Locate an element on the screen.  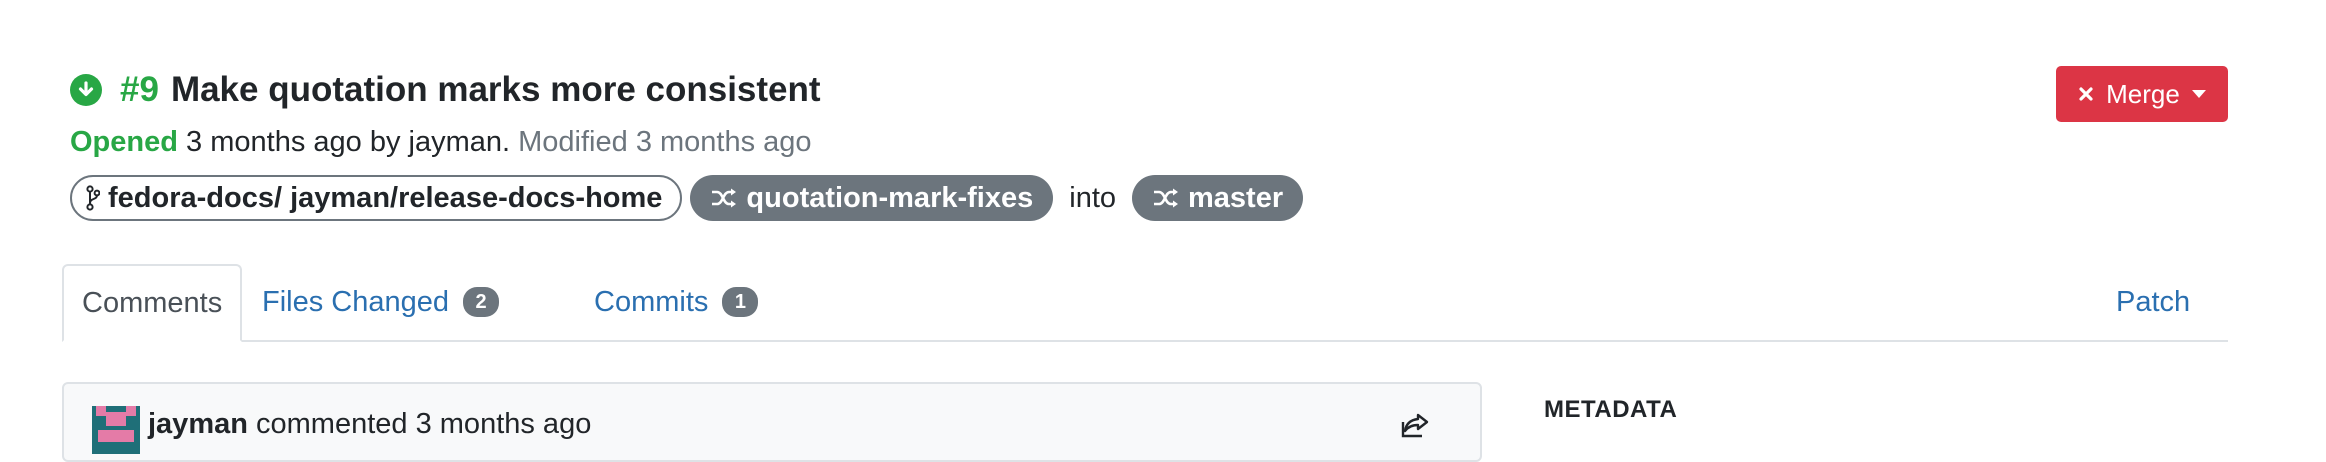
code-fork-icon is located at coordinates (93, 198).